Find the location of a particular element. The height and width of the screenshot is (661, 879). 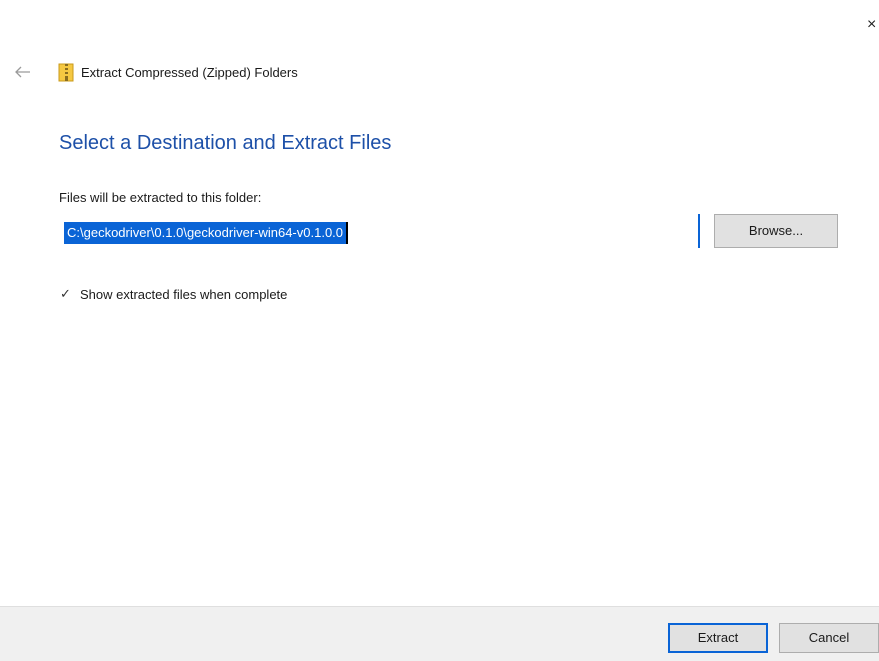

cancel-button: Cancel is located at coordinates (829, 638).